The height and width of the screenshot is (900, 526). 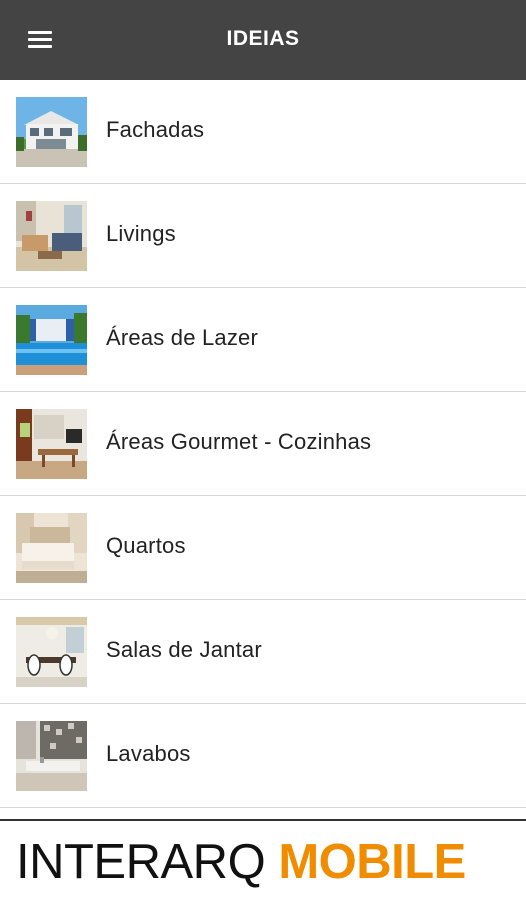 I want to click on page-title: IDEIAS, so click(x=263, y=38).